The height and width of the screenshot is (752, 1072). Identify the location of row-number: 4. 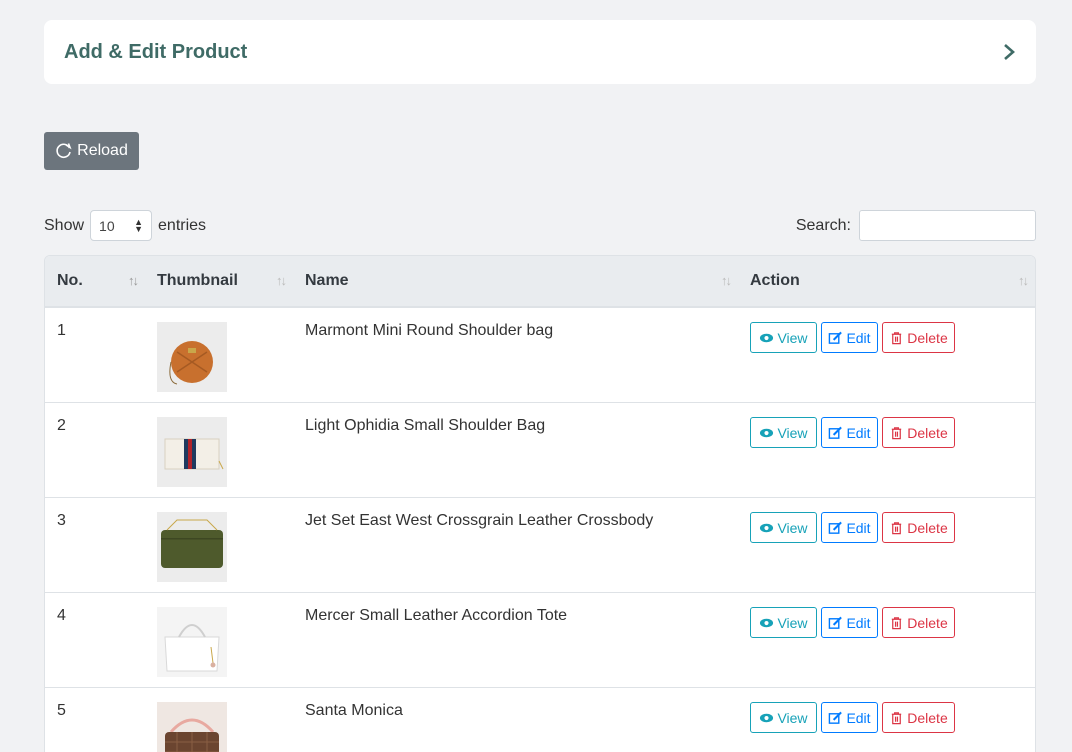
(61, 615).